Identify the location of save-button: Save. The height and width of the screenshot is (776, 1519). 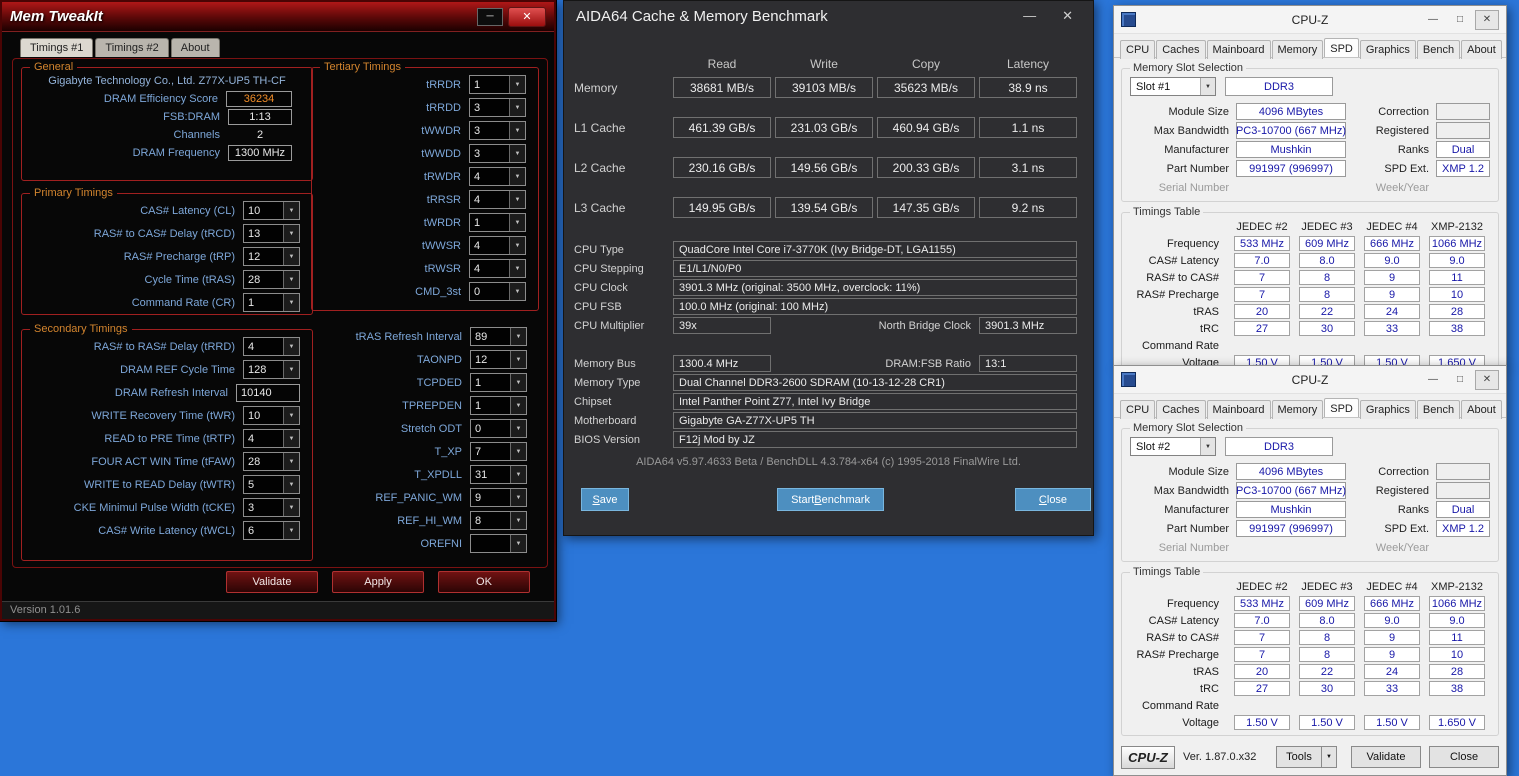
(605, 499).